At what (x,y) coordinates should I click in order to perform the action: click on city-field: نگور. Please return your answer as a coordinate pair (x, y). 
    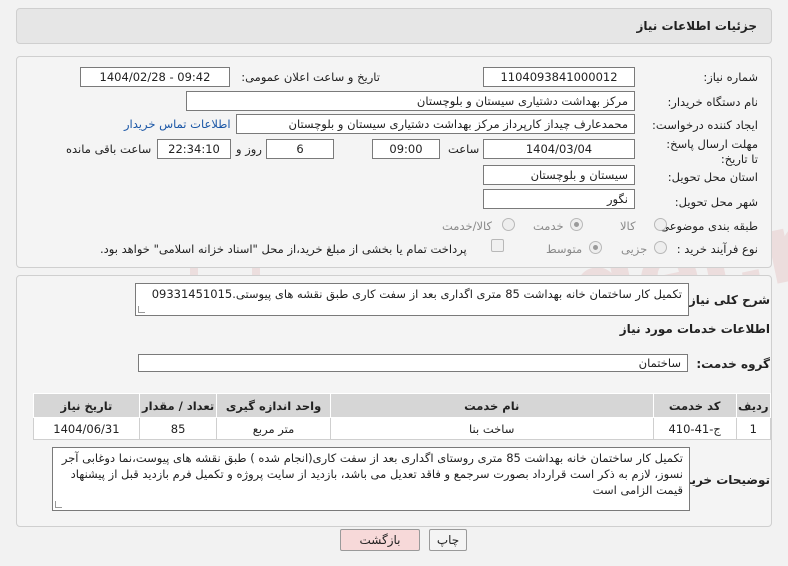
    Looking at the image, I should click on (559, 199).